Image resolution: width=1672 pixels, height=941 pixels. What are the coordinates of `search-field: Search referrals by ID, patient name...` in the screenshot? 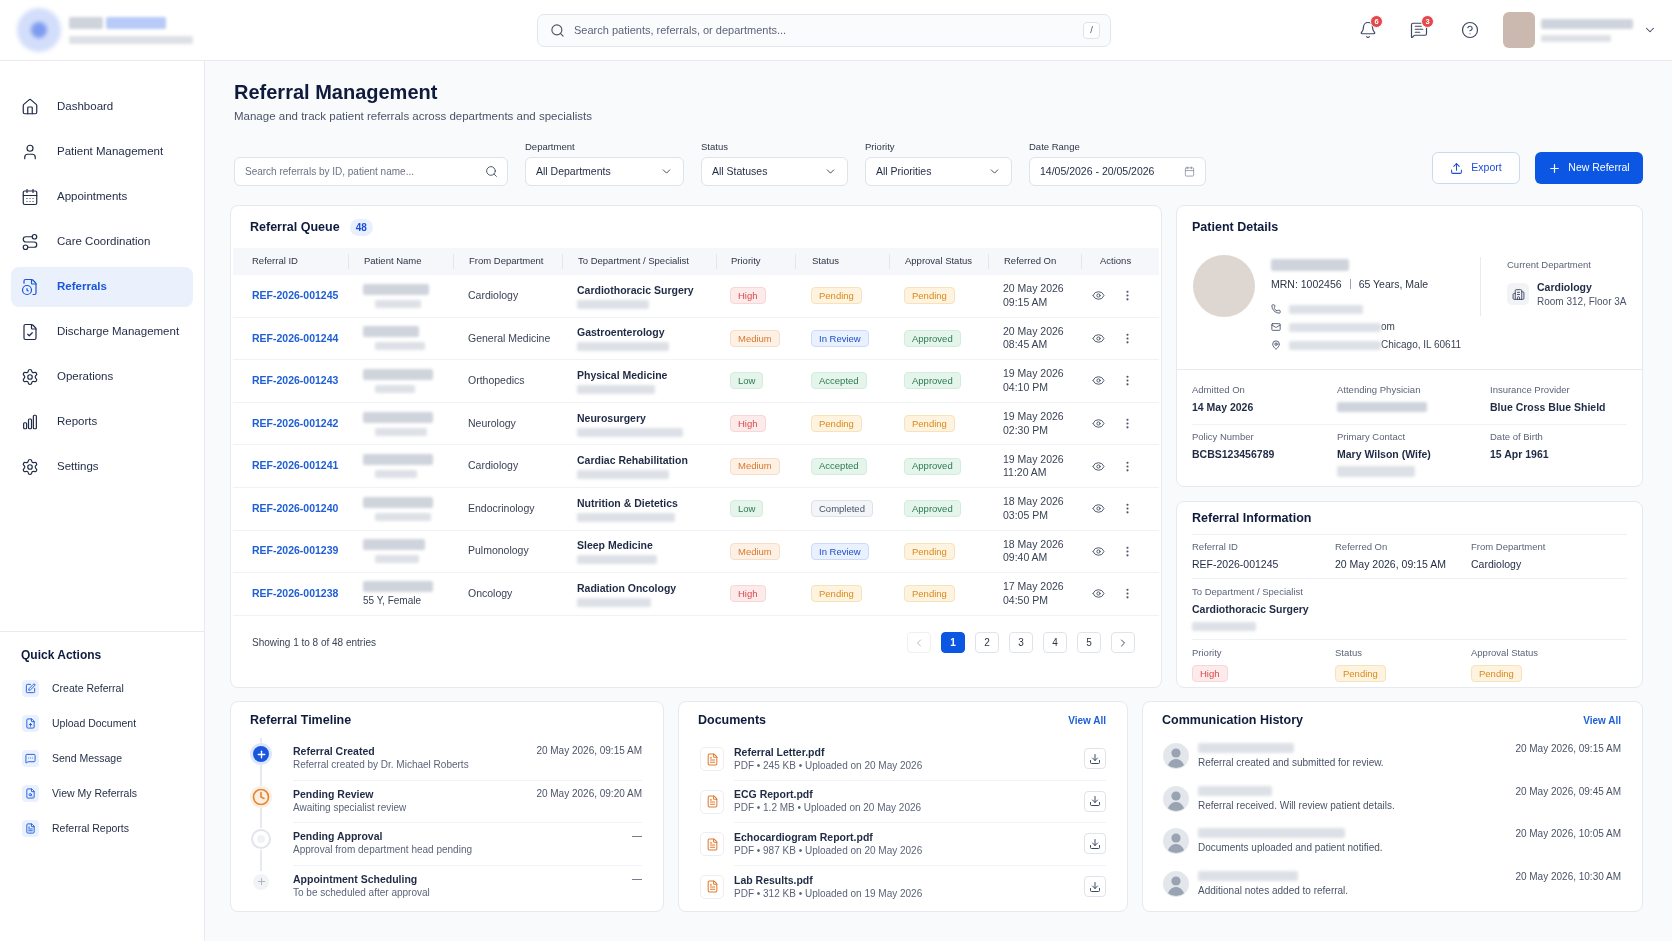 It's located at (371, 171).